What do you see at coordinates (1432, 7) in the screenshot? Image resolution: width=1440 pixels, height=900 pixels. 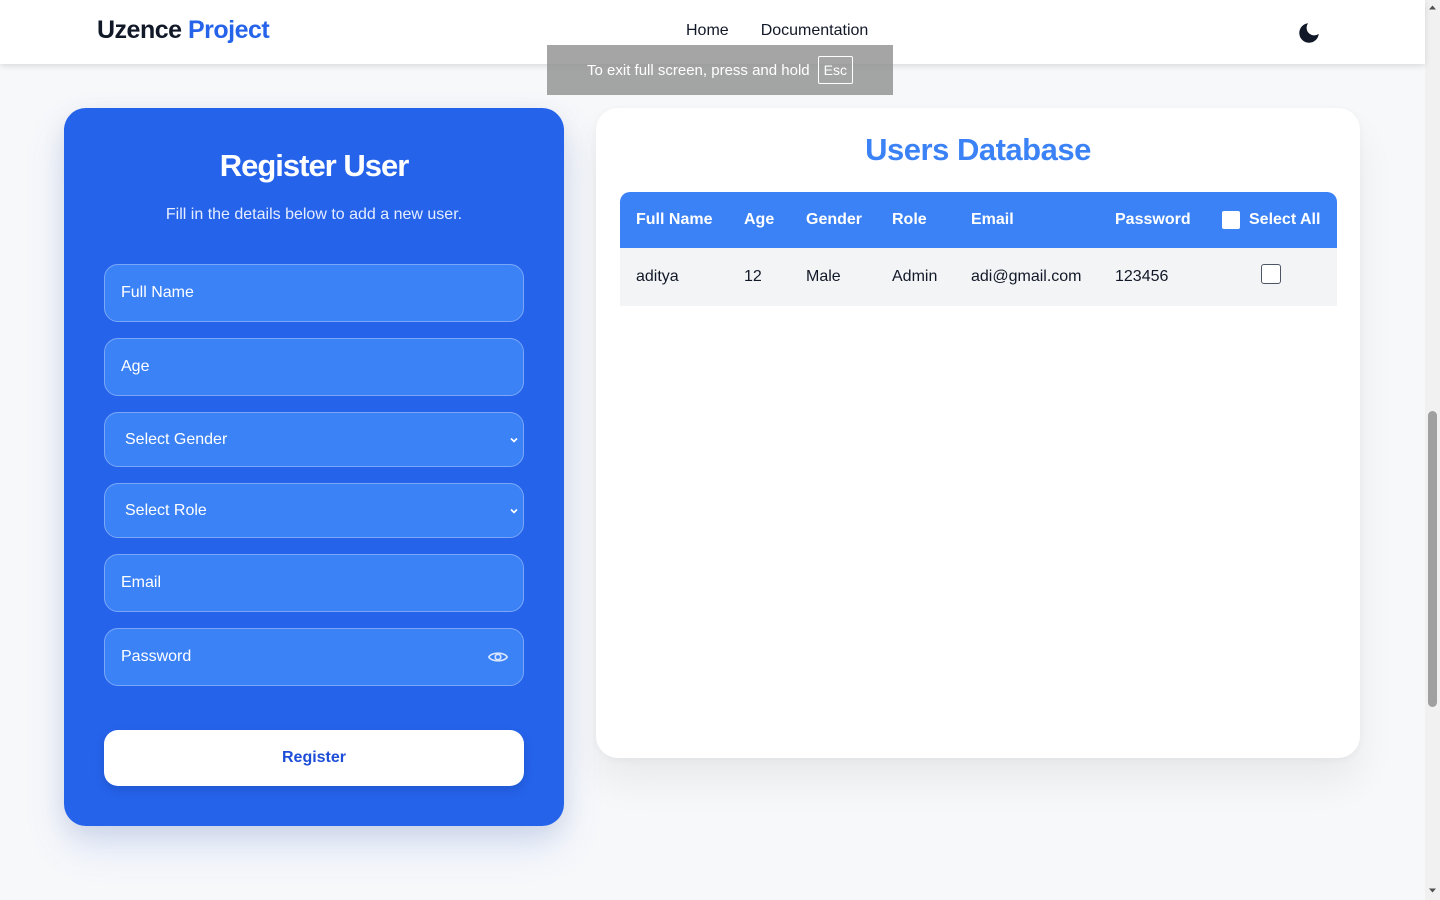 I see `scroll-up-arrow-icon` at bounding box center [1432, 7].